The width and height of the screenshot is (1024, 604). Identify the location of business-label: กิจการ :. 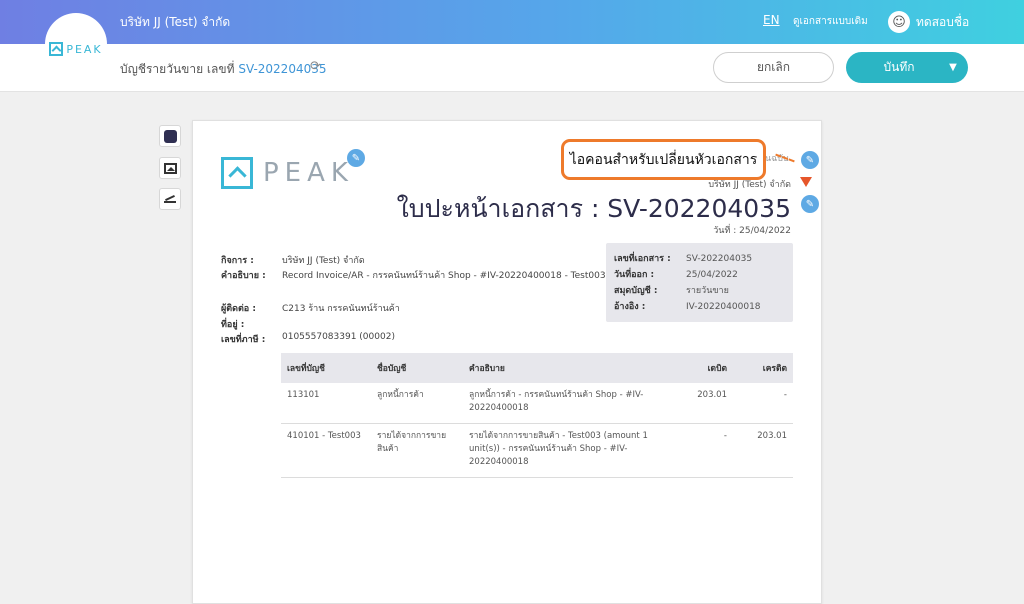
(237, 261).